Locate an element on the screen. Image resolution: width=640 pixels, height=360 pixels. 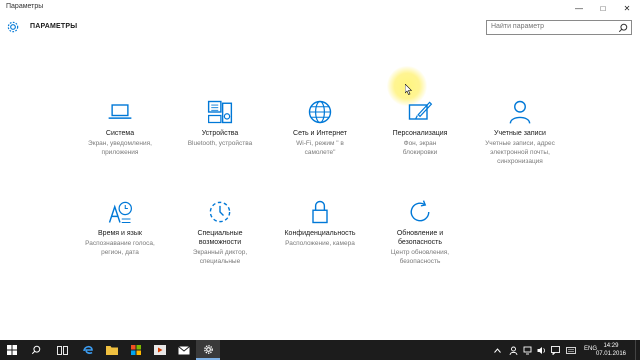
taskbar-search-button is located at coordinates (36, 350).